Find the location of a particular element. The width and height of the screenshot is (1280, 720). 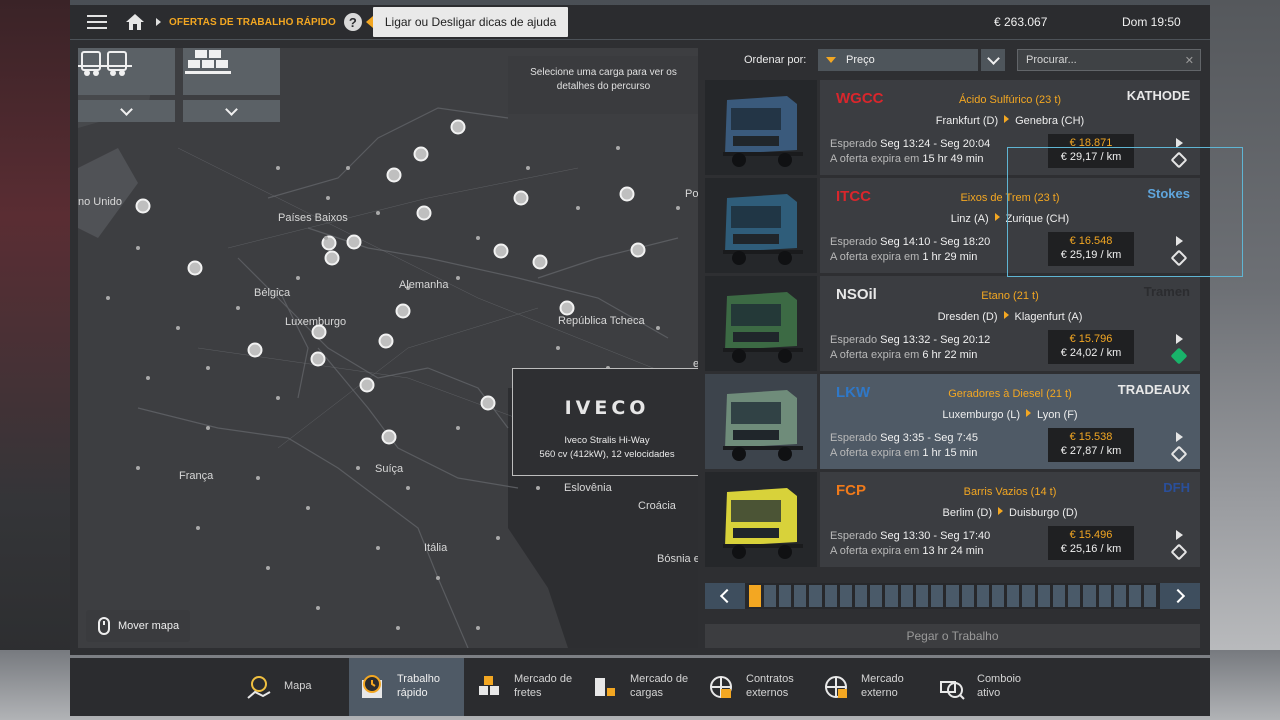

help-button: ? is located at coordinates (352, 22).